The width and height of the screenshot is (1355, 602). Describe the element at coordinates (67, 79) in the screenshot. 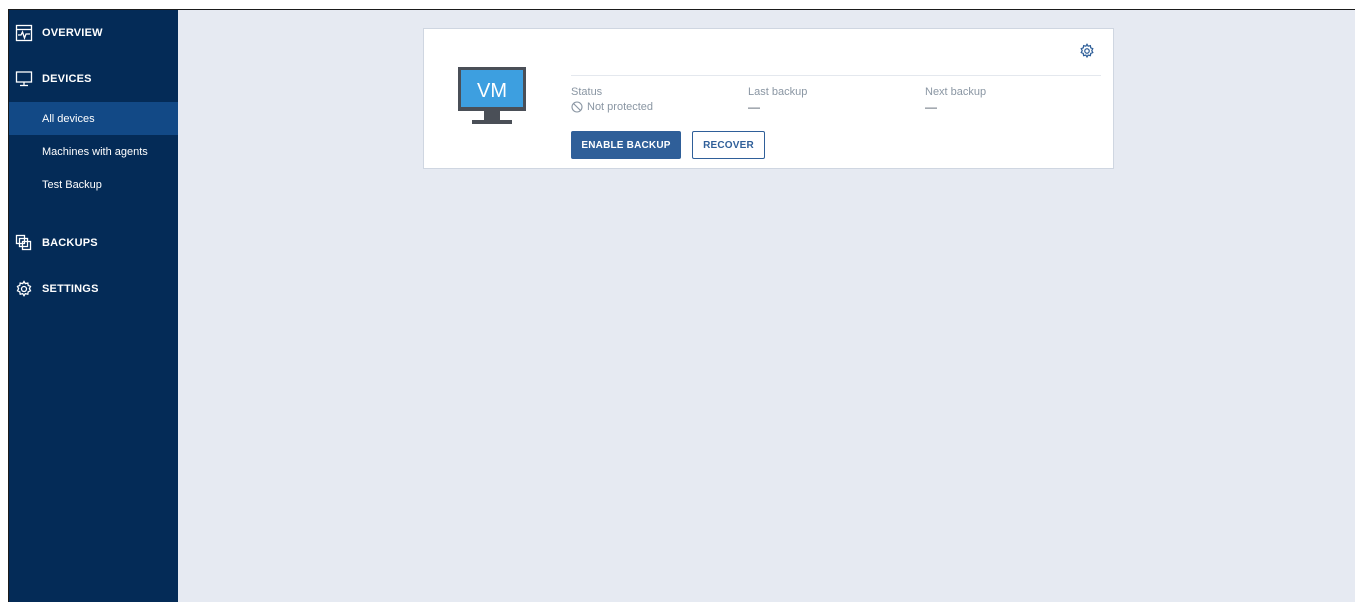

I see `nav-devices-label: DEVICES` at that location.